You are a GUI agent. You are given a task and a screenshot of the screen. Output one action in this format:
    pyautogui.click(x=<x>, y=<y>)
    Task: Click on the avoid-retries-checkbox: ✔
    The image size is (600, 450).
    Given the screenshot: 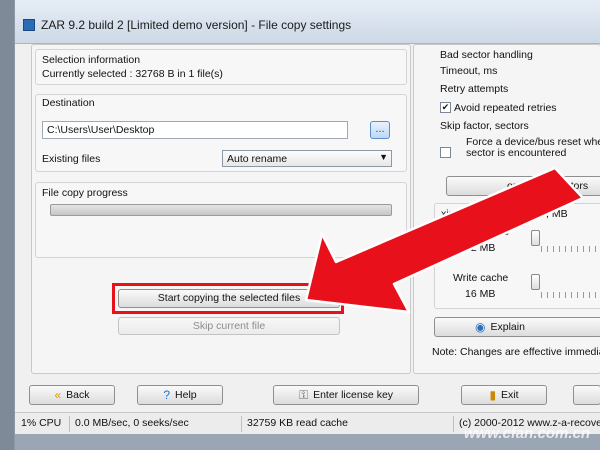 What is the action you would take?
    pyautogui.click(x=445, y=107)
    